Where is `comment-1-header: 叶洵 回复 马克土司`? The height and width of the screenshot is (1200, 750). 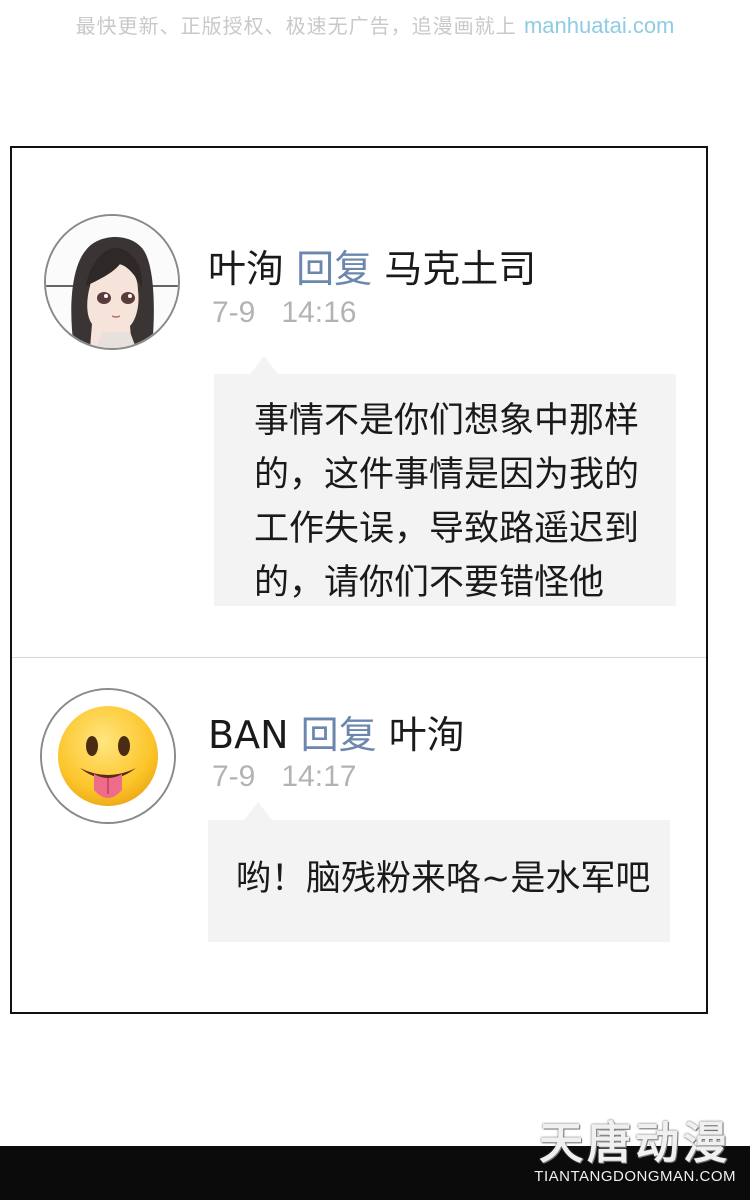
comment-1-header: 叶洵 回复 马克土司 is located at coordinates (372, 265).